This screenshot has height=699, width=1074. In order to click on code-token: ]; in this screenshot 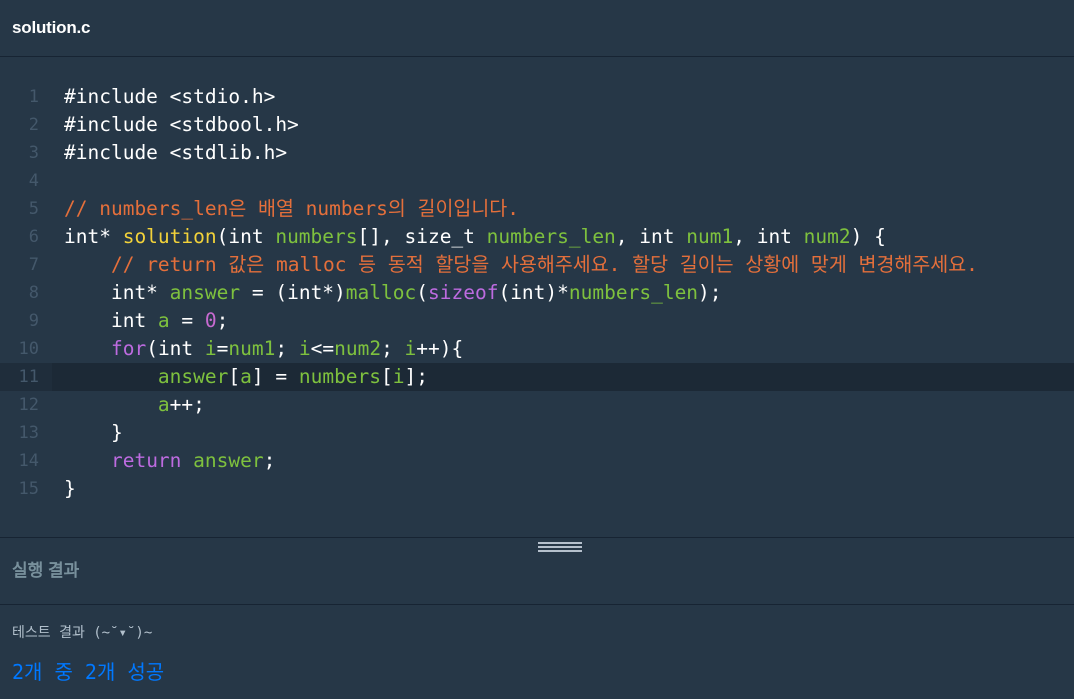, I will do `click(416, 376)`.